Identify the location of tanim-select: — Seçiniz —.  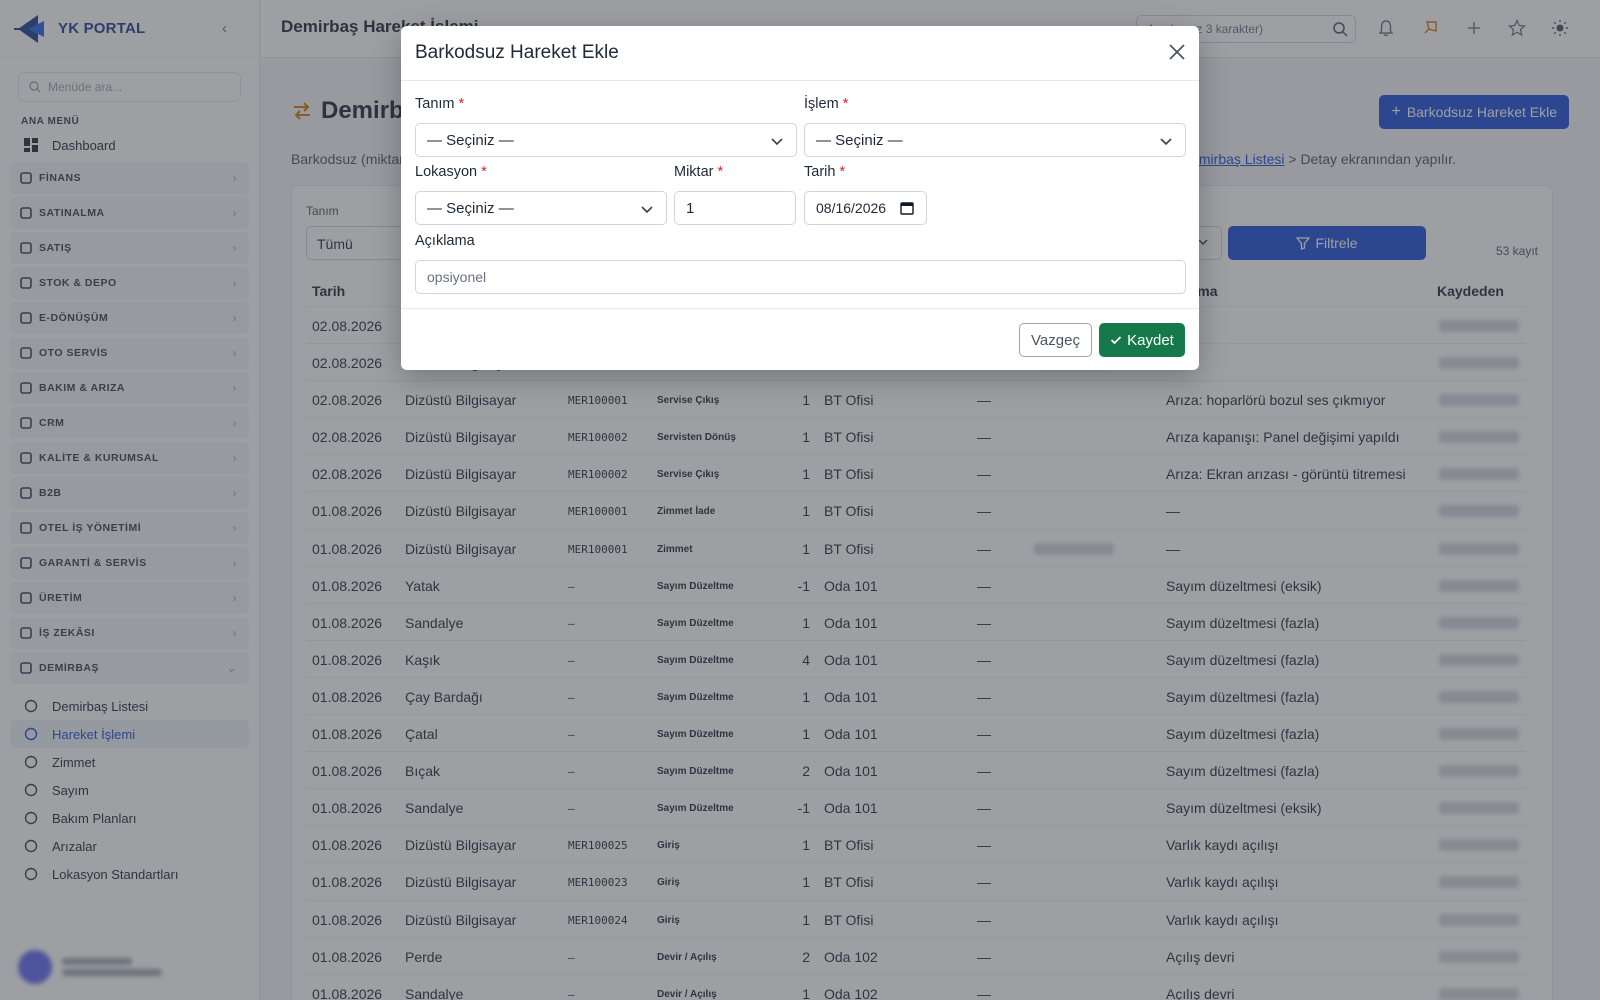
(606, 140).